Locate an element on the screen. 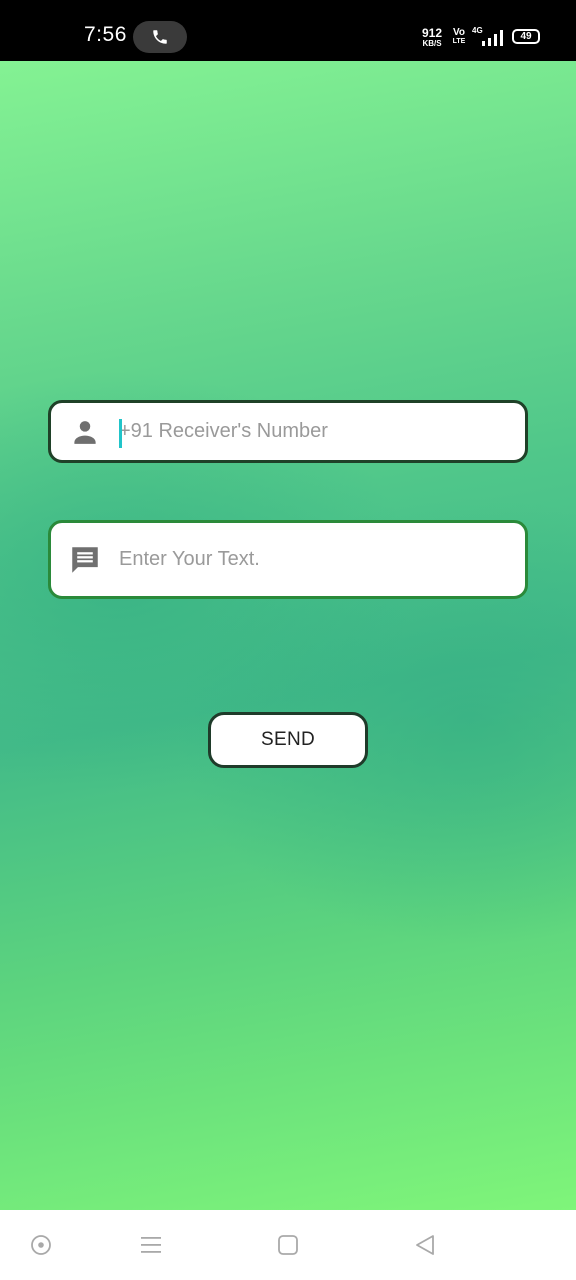 The height and width of the screenshot is (1280, 576). status-time: 7:56 is located at coordinates (105, 34).